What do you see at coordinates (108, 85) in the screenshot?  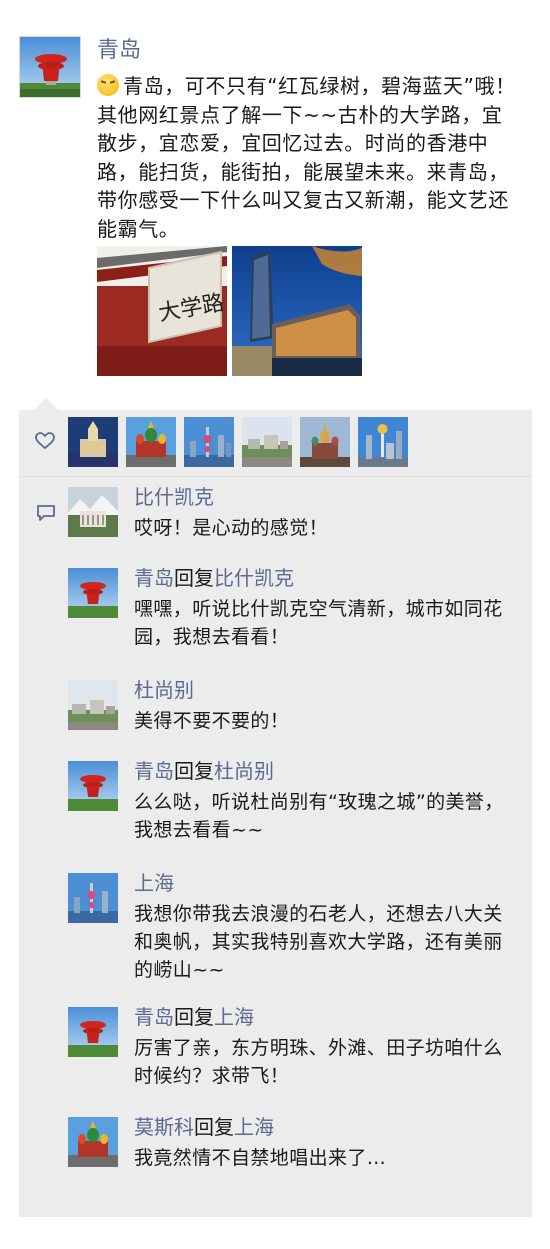 I see `smile-tongue-emoji-icon` at bounding box center [108, 85].